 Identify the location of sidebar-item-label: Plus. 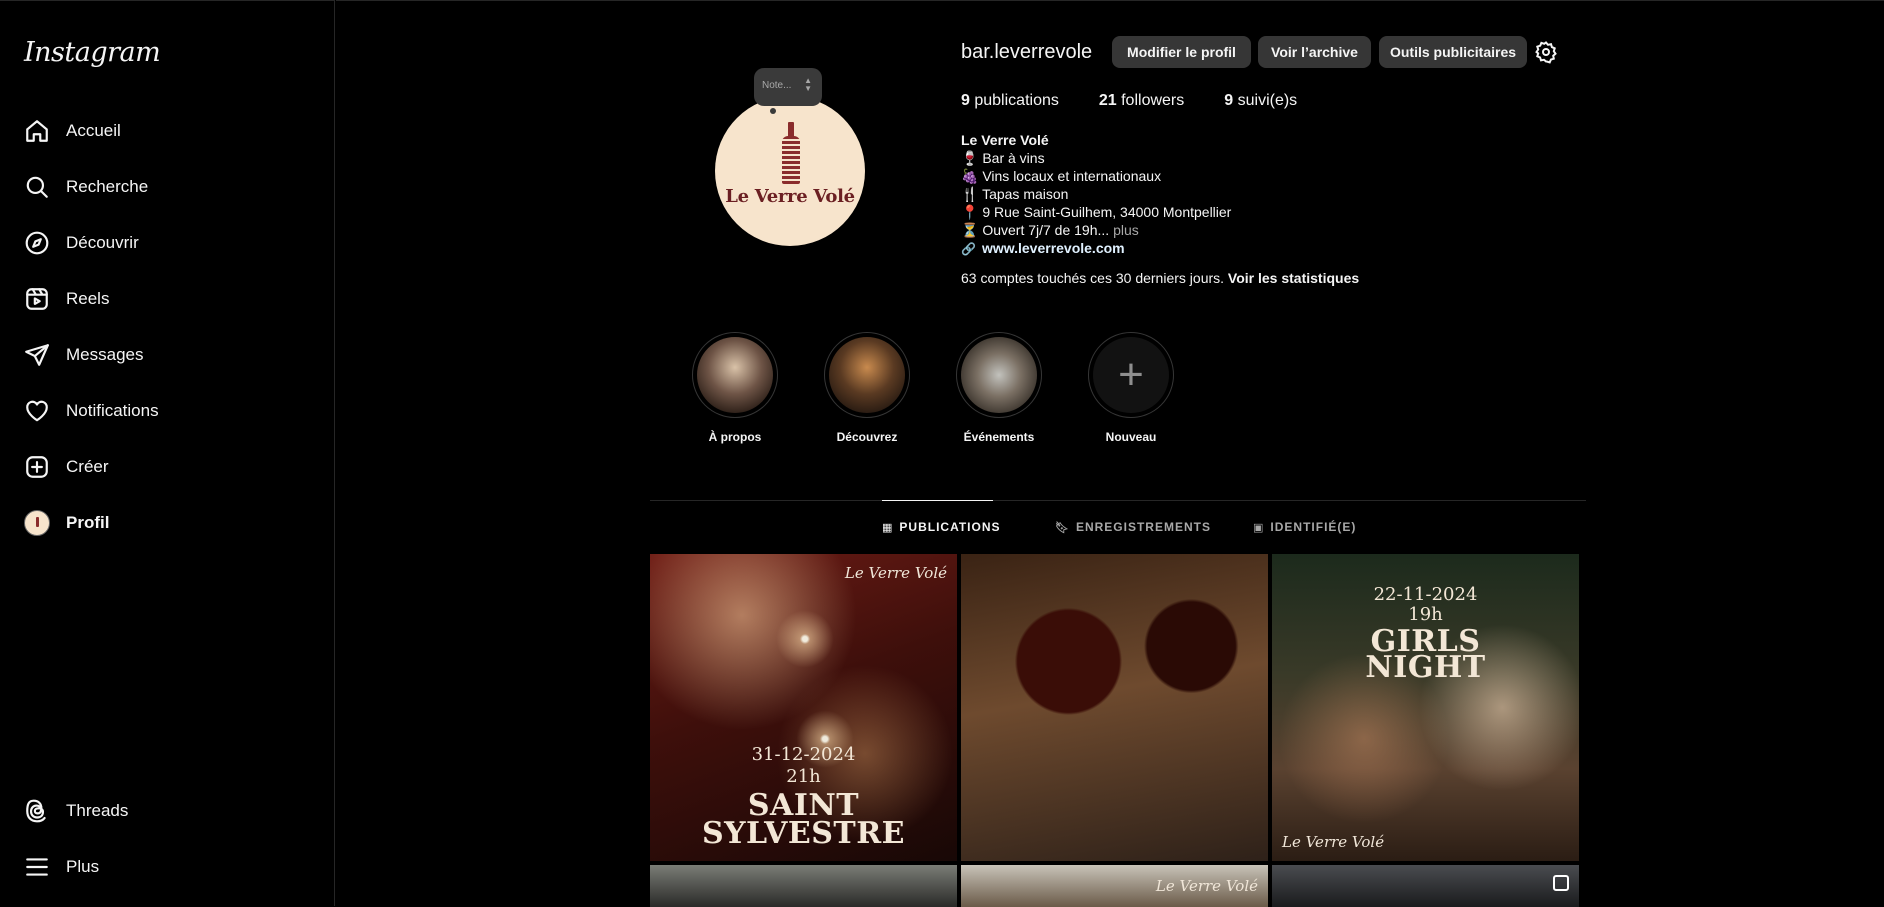
(83, 866).